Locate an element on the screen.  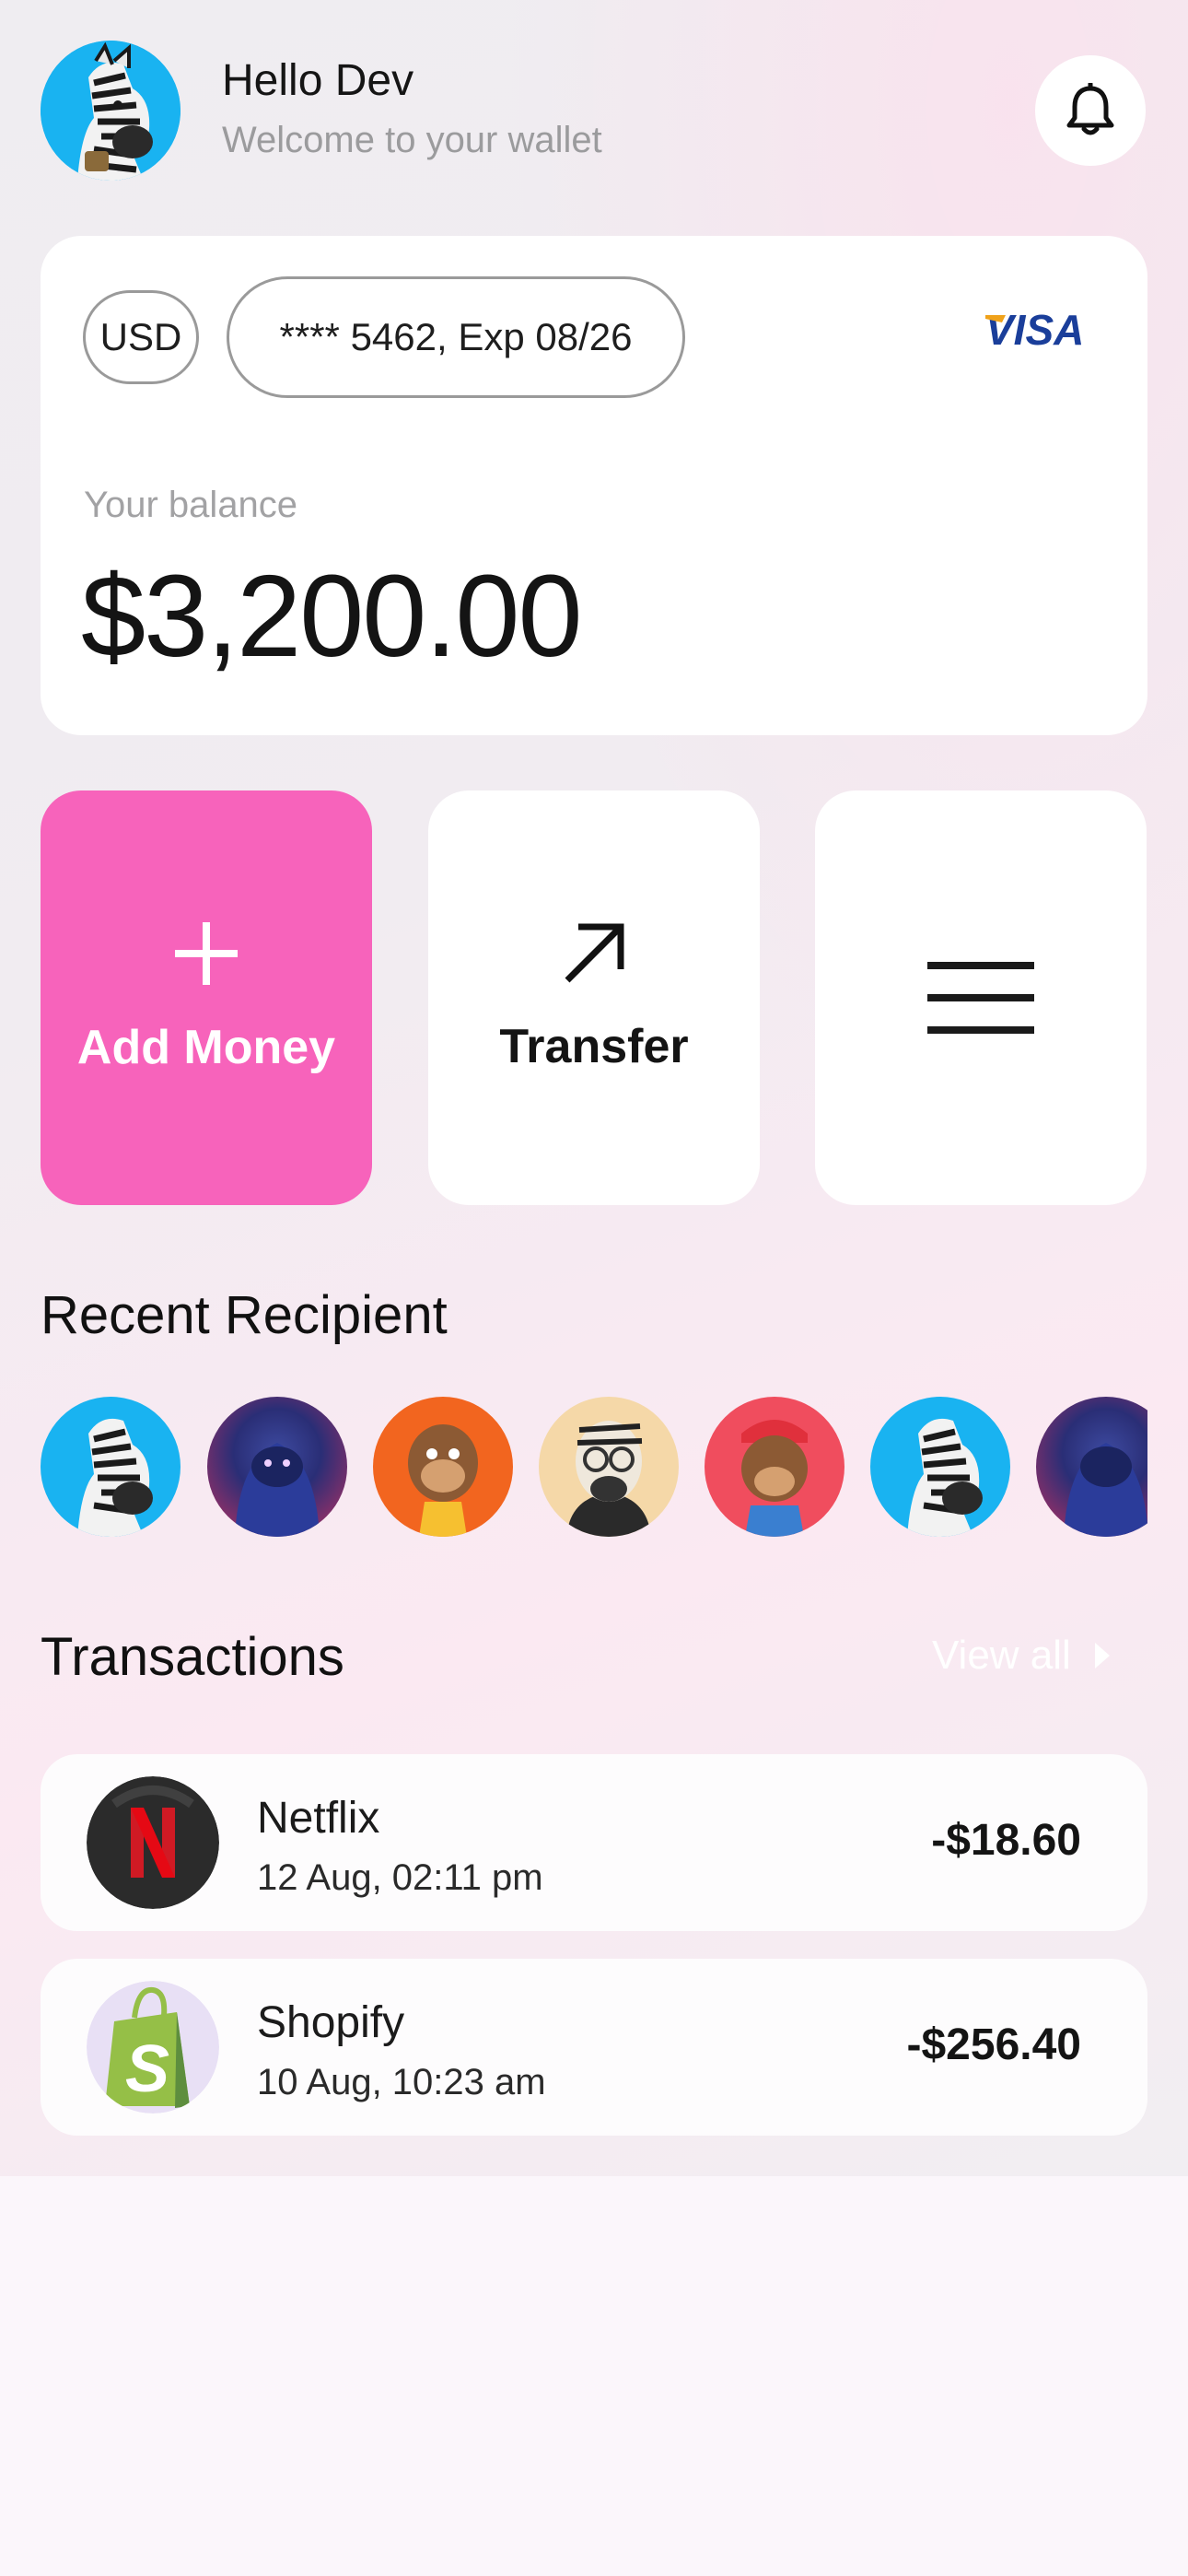
balance-label: Your balance is located at coordinates (191, 505).